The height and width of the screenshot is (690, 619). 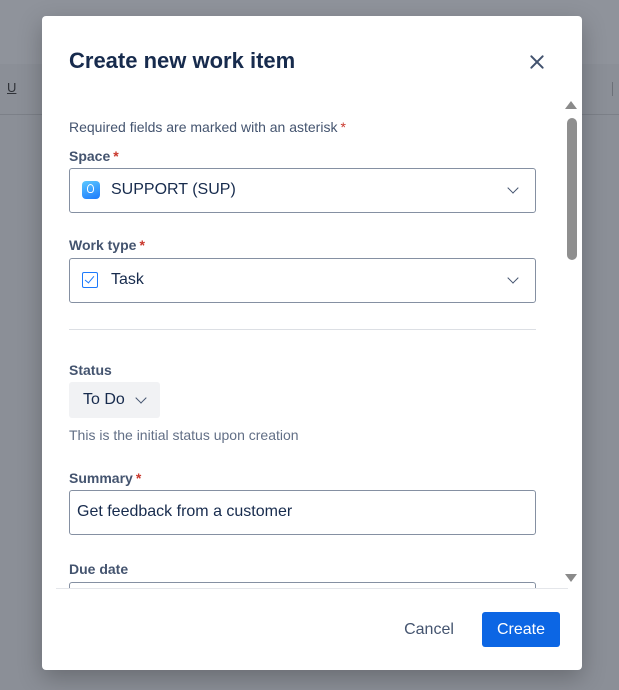 I want to click on scroll-down-arrow-icon, so click(x=571, y=578).